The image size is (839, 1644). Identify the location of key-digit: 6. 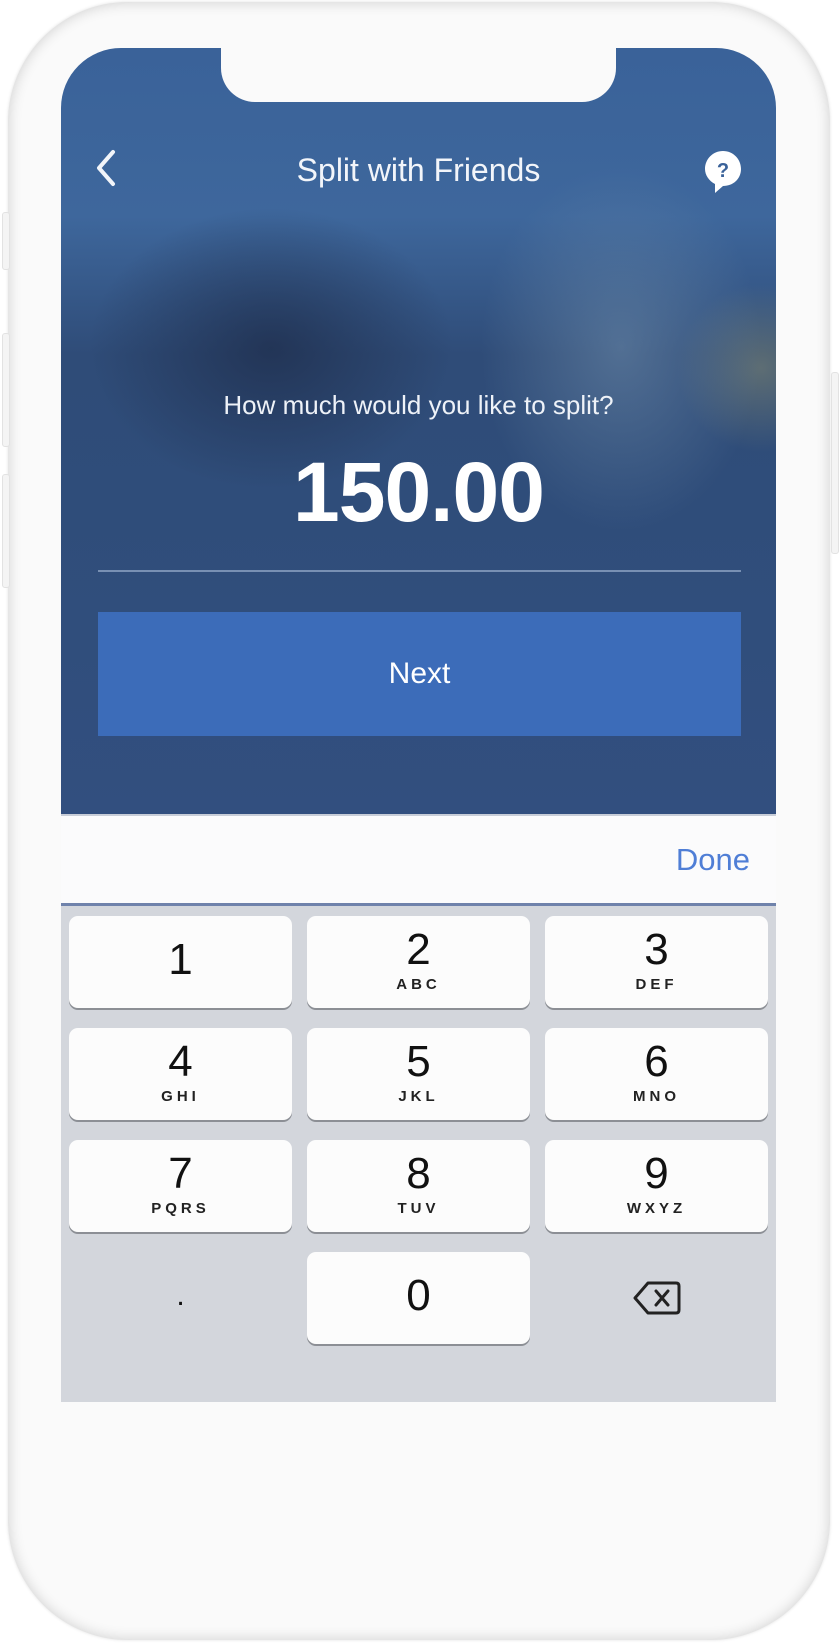
(656, 1061).